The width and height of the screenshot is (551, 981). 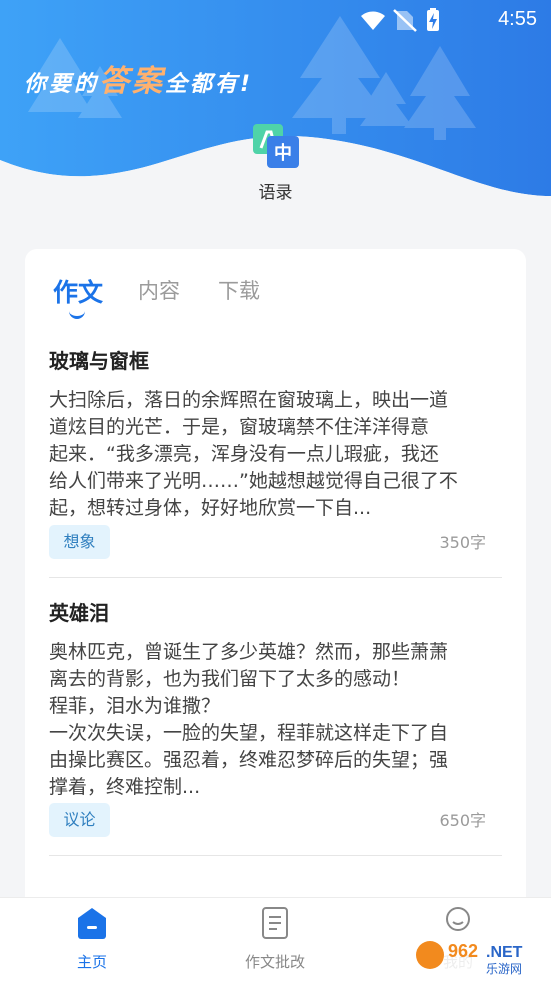 I want to click on svg-text: 中, so click(x=283, y=153).